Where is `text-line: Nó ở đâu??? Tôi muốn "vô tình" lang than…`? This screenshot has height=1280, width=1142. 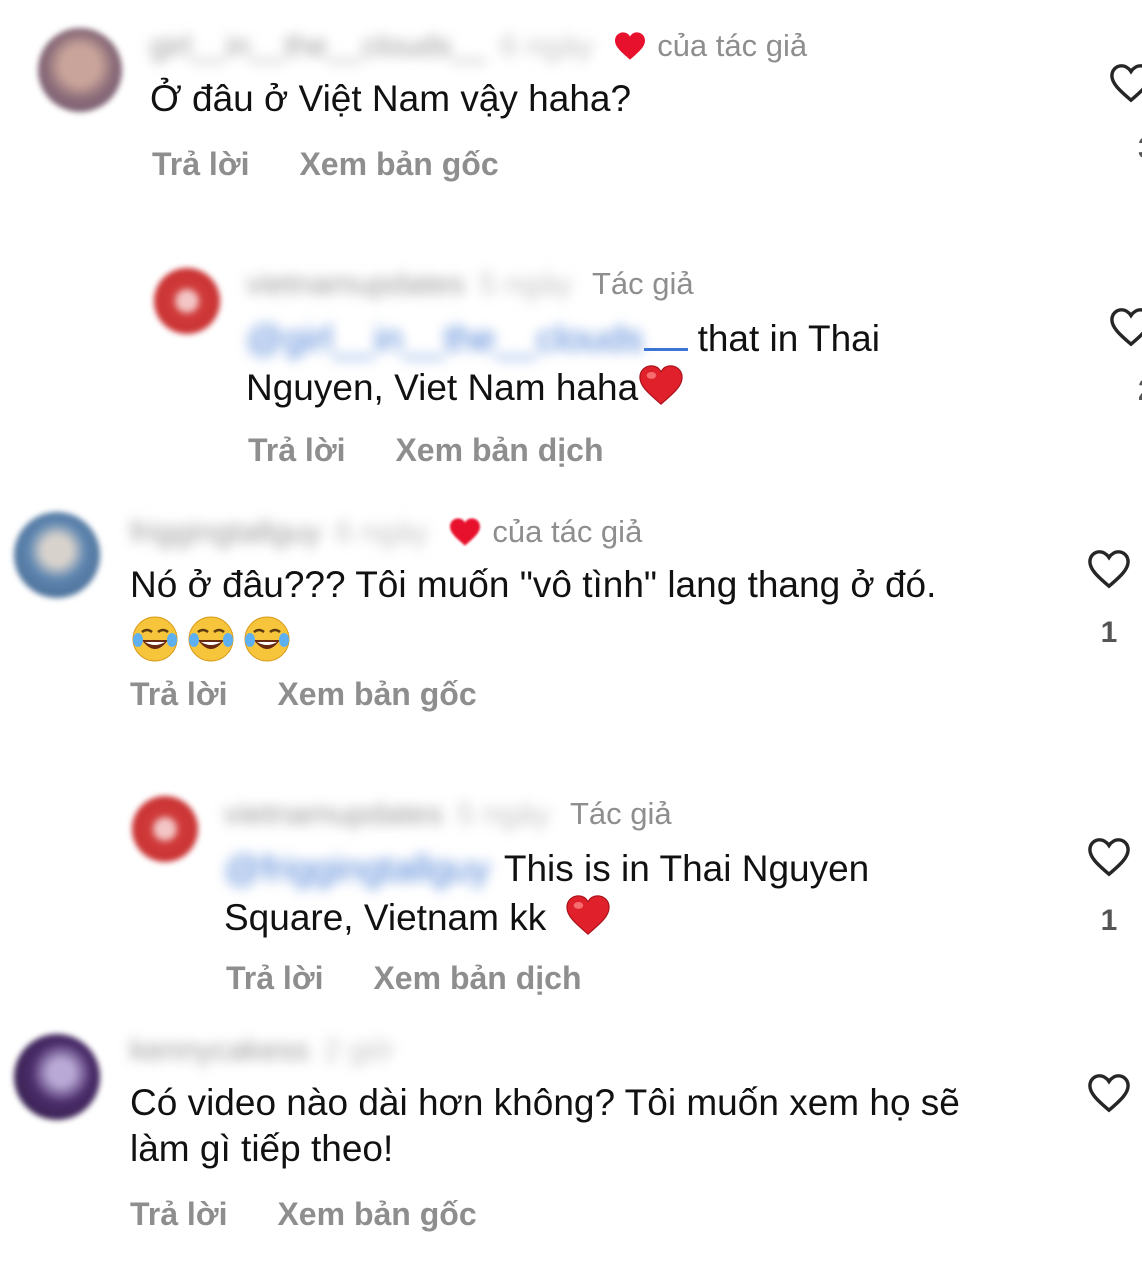 text-line: Nó ở đâu??? Tôi muốn "vô tình" lang than… is located at coordinates (533, 584).